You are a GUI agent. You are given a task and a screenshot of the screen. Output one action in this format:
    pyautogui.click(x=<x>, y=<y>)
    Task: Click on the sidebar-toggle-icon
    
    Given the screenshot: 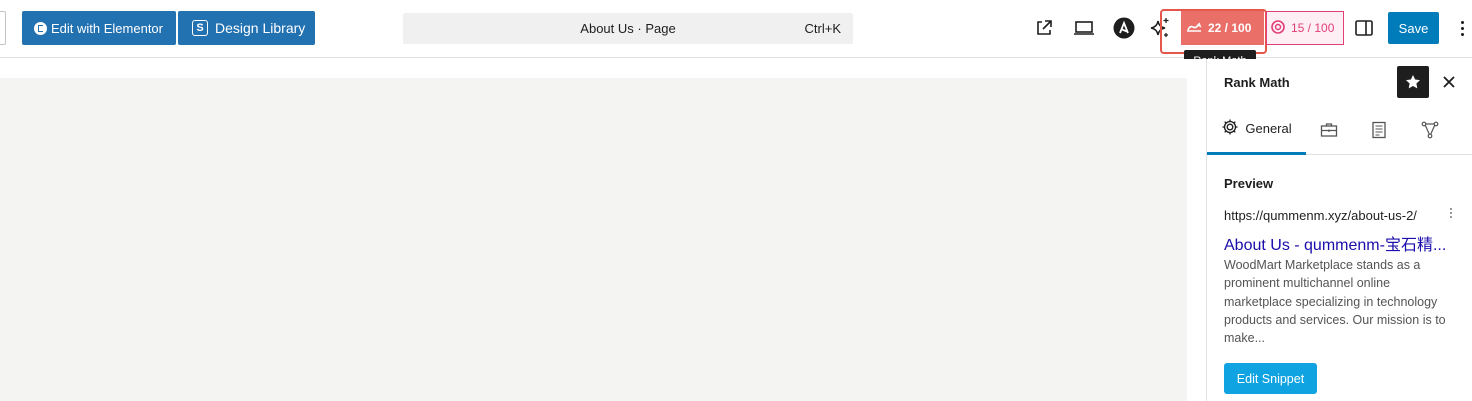 What is the action you would take?
    pyautogui.click(x=1364, y=28)
    